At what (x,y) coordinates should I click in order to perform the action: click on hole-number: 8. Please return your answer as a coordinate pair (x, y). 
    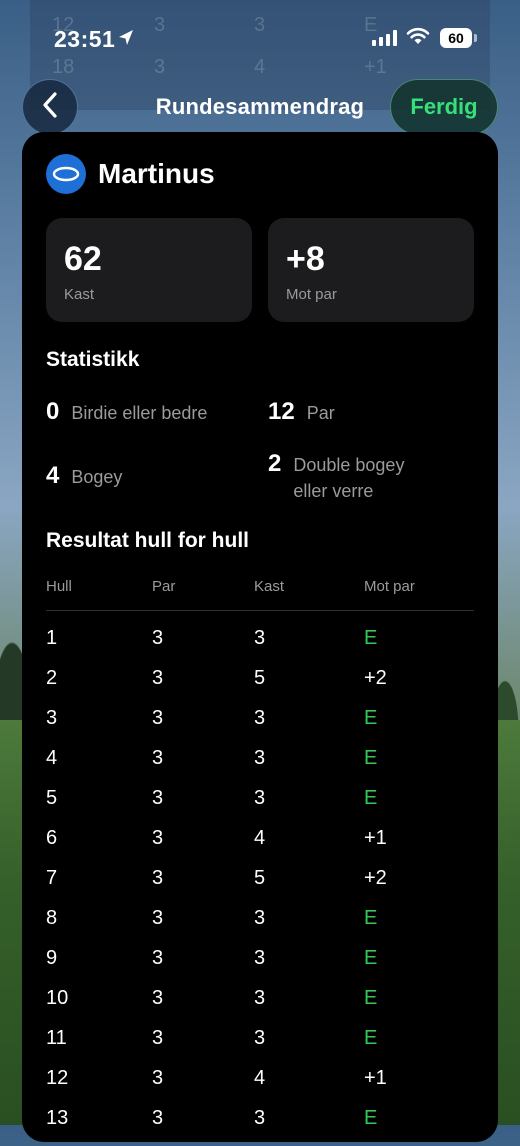
    Looking at the image, I should click on (52, 918).